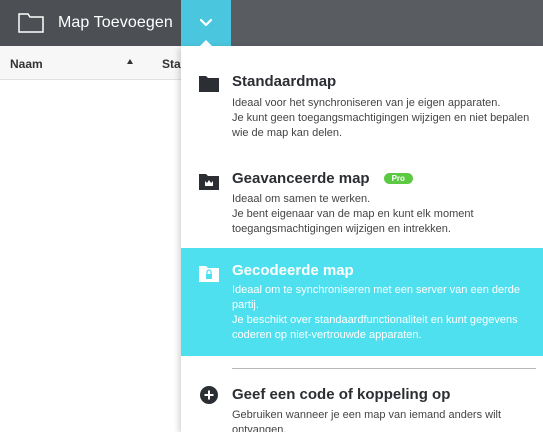  Describe the element at coordinates (301, 178) in the screenshot. I see `menu-item-title-text: Geavanceerde map` at that location.